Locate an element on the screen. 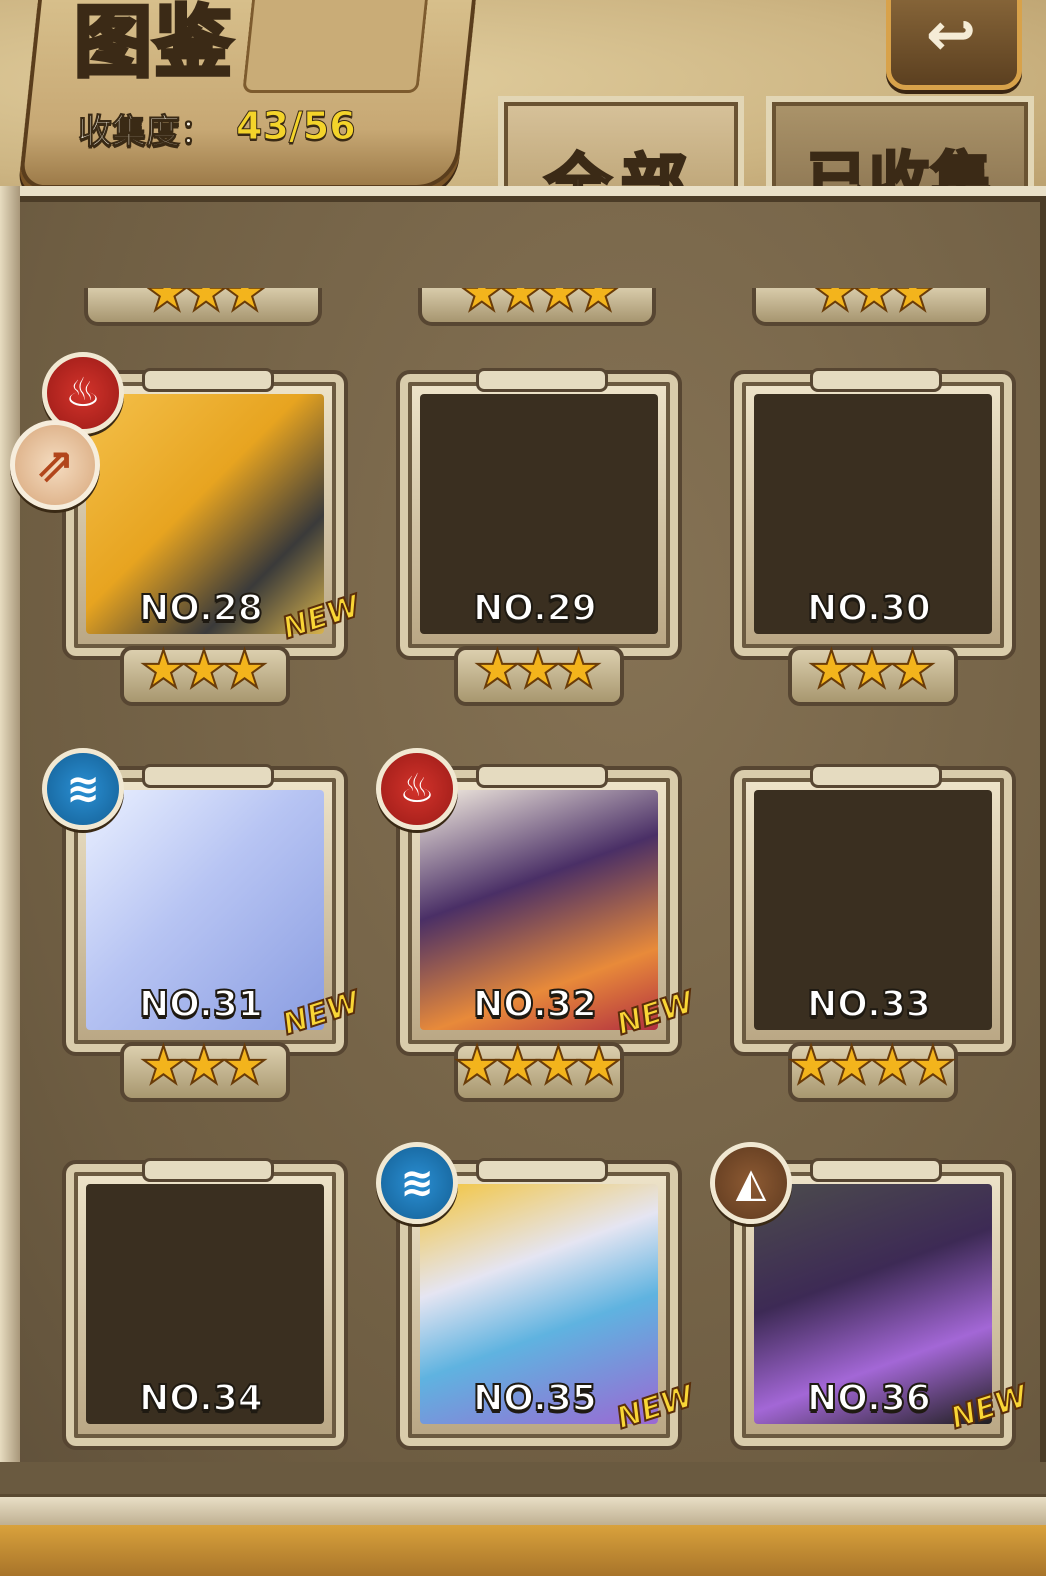  back-button: ↩ is located at coordinates (954, 45).